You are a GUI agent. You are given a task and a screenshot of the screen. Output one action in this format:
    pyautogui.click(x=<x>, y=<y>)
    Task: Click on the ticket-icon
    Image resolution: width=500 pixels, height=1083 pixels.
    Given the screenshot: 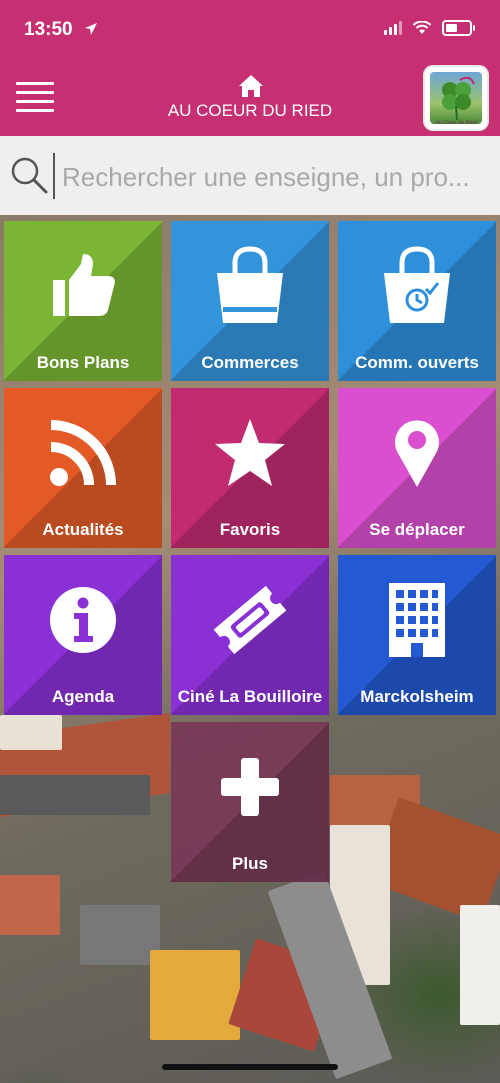 What is the action you would take?
    pyautogui.click(x=250, y=620)
    